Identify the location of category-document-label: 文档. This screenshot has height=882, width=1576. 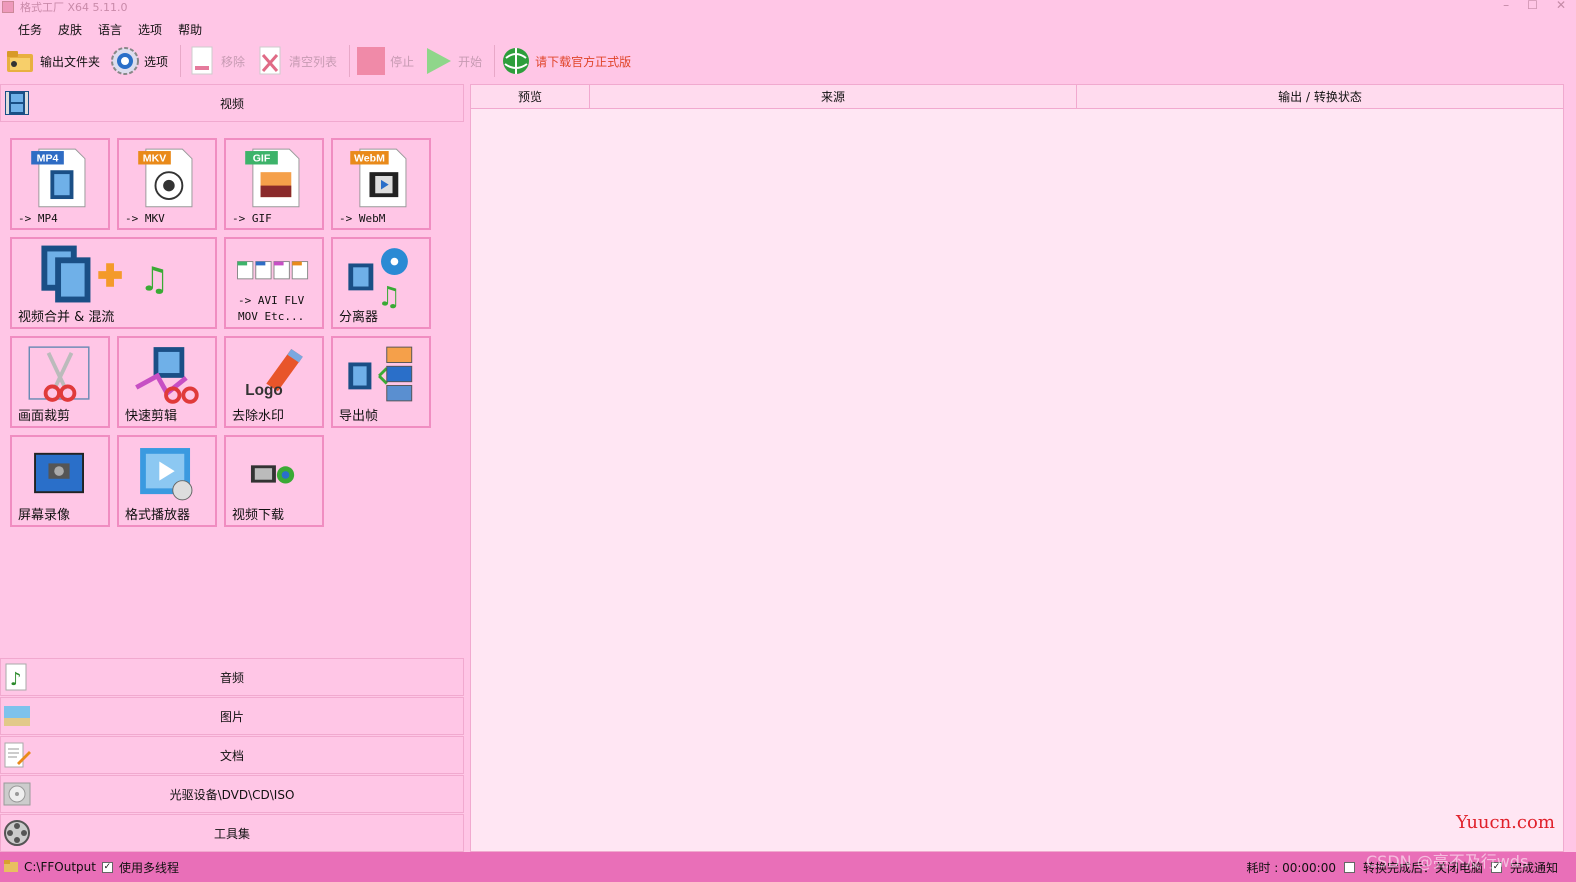
(231, 755).